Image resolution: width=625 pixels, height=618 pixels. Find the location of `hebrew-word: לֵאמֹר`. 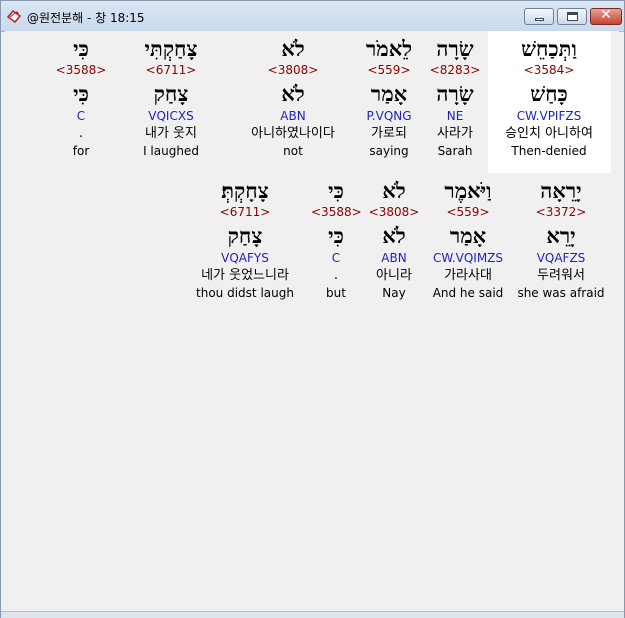

hebrew-word: לֵאמֹר is located at coordinates (389, 48).